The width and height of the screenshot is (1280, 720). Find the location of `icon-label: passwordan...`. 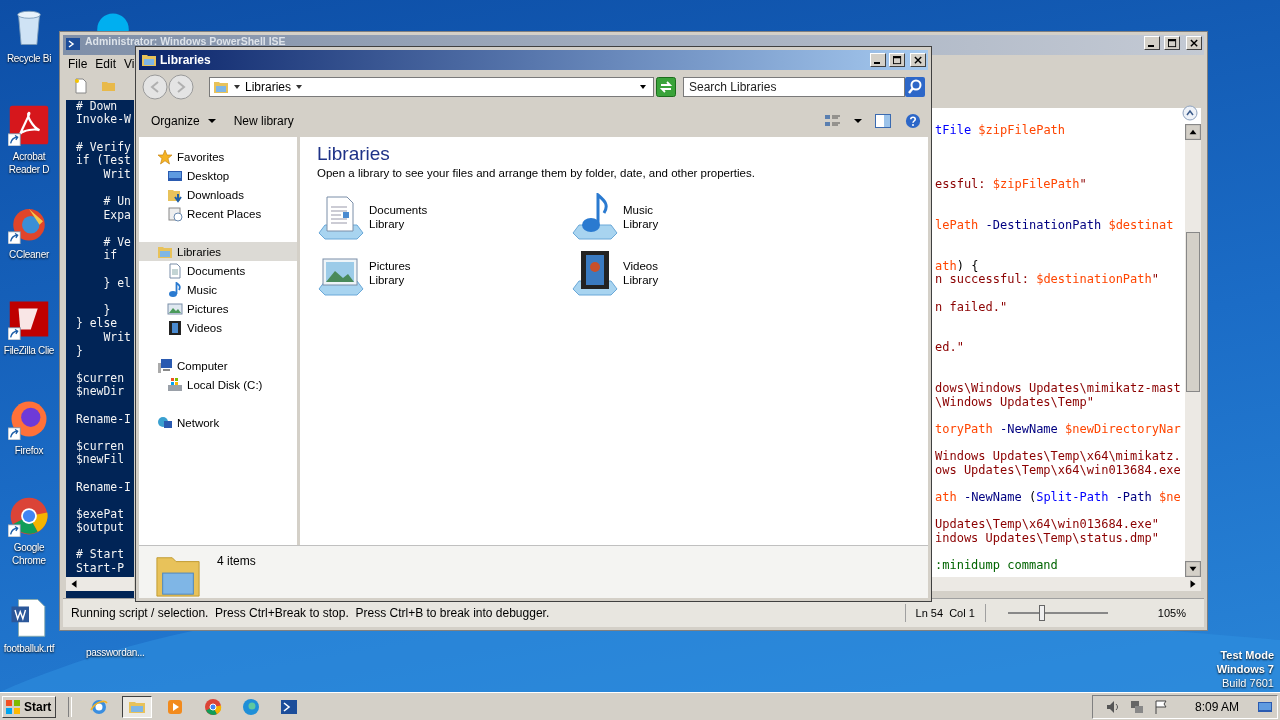

icon-label: passwordan... is located at coordinates (115, 652).